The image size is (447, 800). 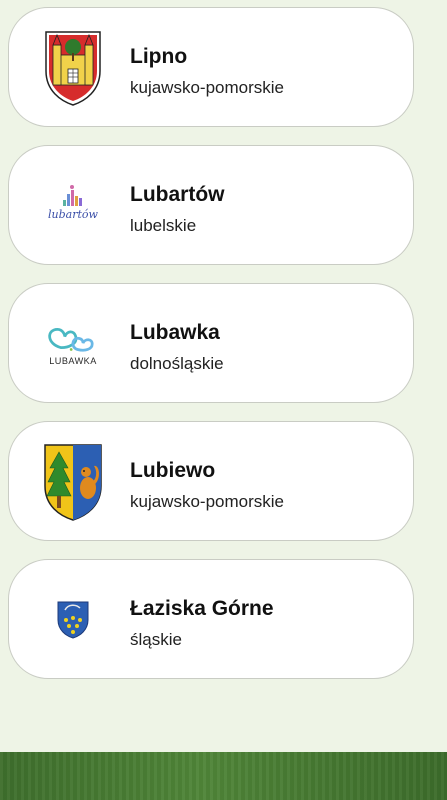 I want to click on lubawka-logo-text: LUBAWKA, so click(x=73, y=361).